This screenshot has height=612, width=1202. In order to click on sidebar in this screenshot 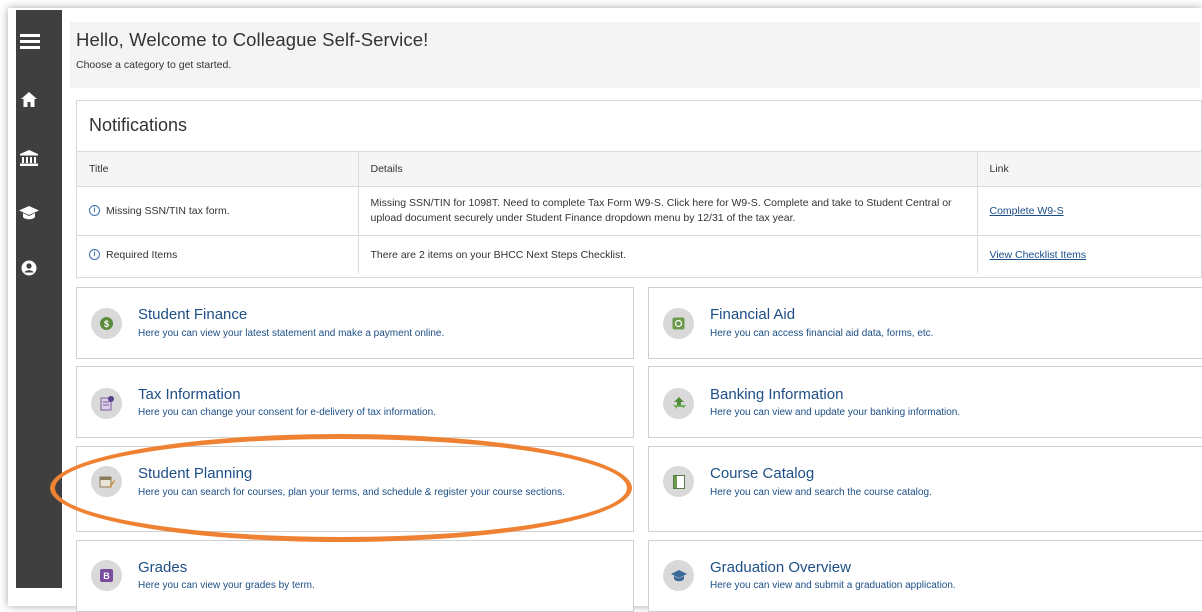, I will do `click(39, 299)`.